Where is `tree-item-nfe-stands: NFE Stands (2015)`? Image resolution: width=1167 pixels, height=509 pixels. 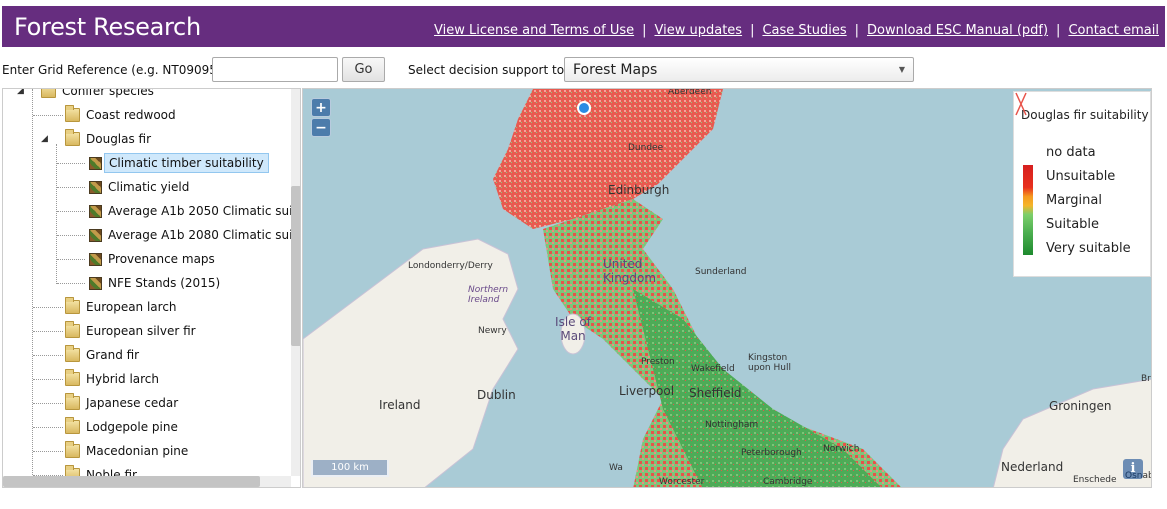
tree-item-nfe-stands: NFE Stands (2015) is located at coordinates (154, 283).